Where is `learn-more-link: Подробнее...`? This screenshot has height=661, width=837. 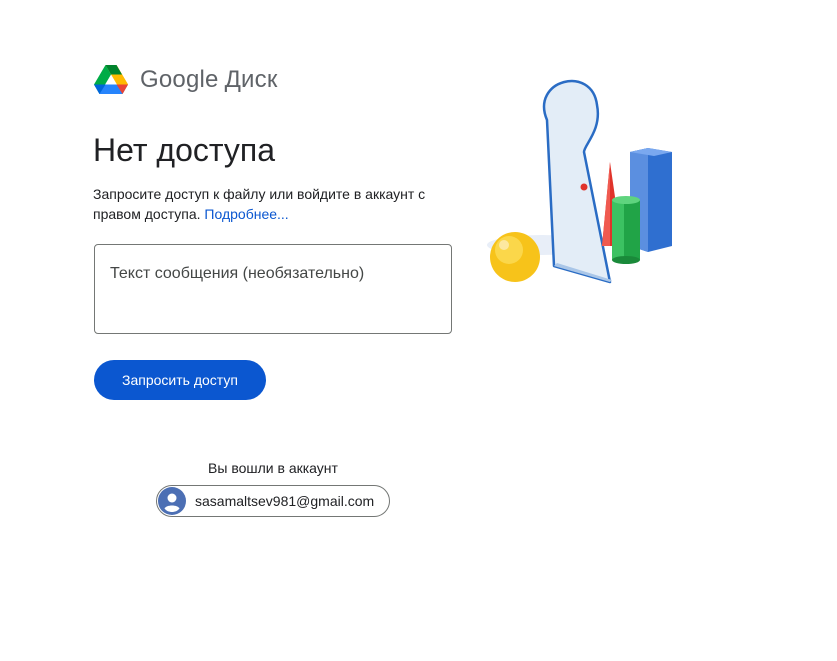
learn-more-link: Подробнее... is located at coordinates (246, 214).